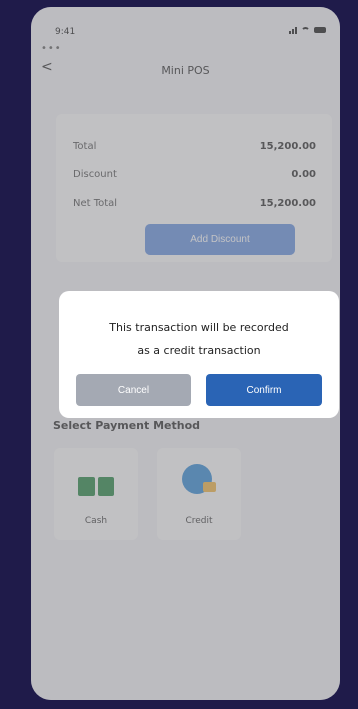 This screenshot has width=358, height=709. What do you see at coordinates (199, 350) in the screenshot?
I see `dialog-message-line2: as a credit transaction` at bounding box center [199, 350].